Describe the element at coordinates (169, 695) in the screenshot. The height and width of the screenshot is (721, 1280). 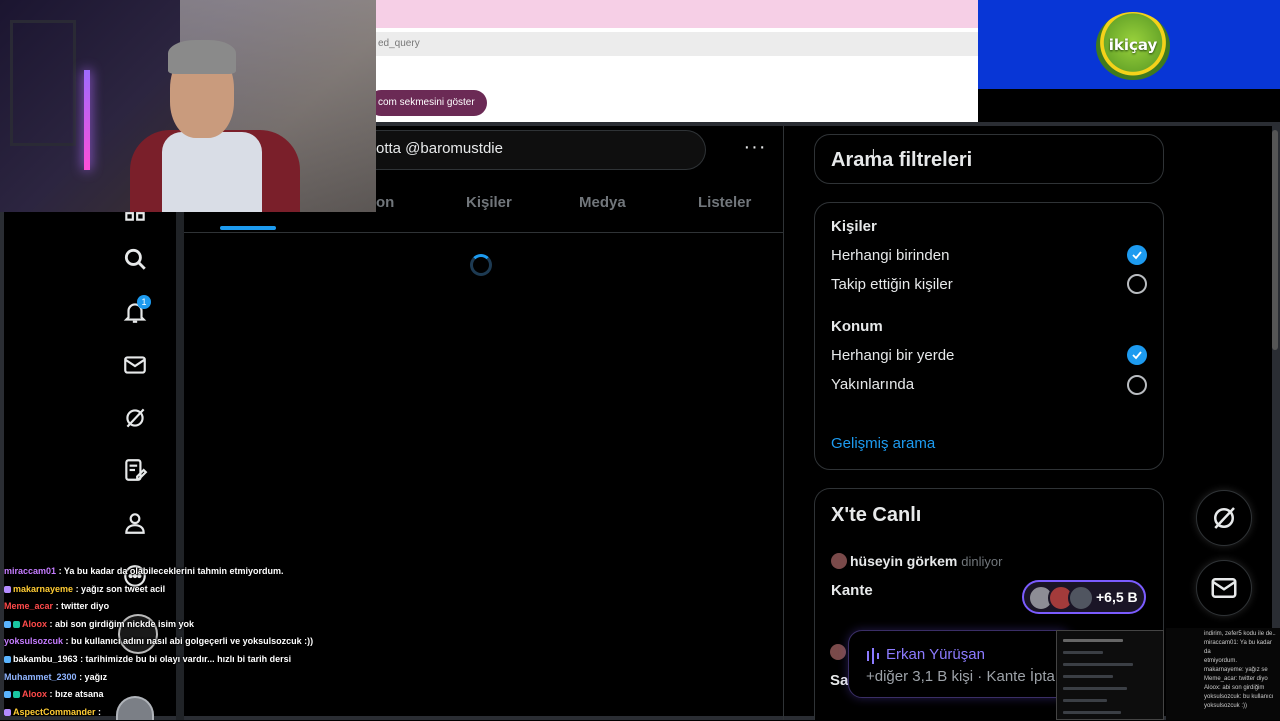
I see `chat-message: Aloox : bıze atsana` at that location.